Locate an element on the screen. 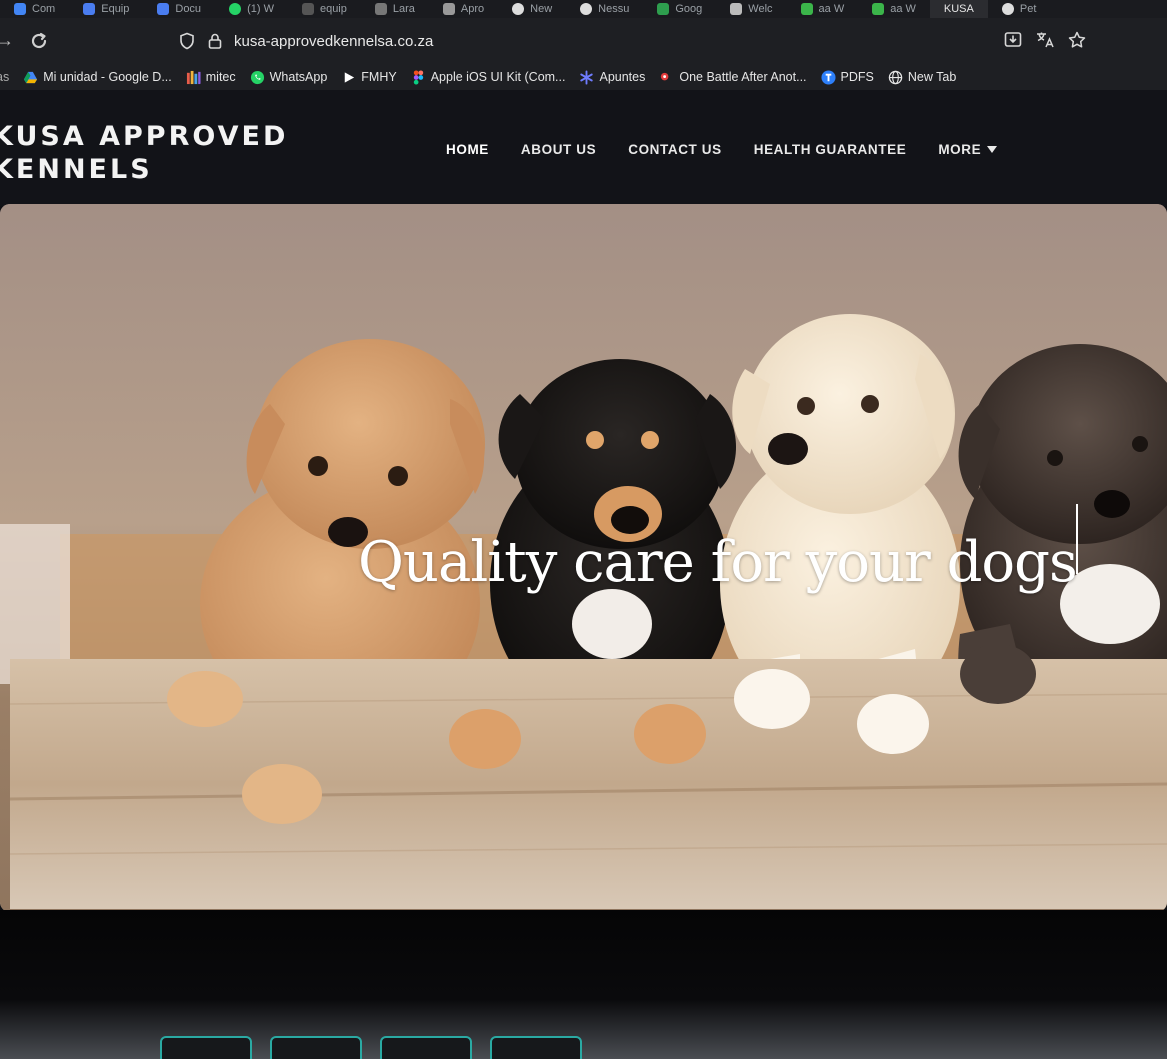  tab-8: Nessu is located at coordinates (604, 9).